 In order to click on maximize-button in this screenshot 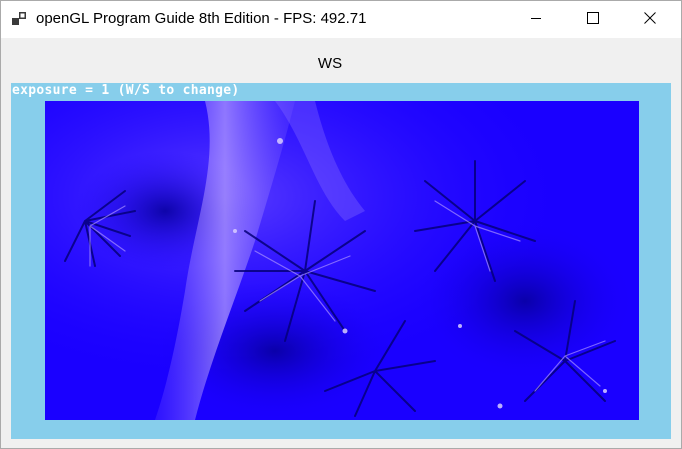, I will do `click(593, 19)`.